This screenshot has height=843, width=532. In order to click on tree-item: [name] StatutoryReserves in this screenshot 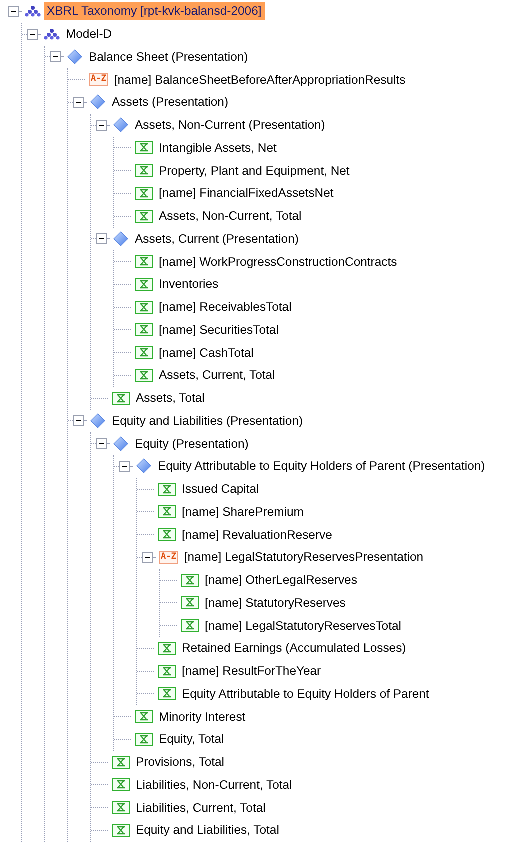, I will do `click(275, 603)`.